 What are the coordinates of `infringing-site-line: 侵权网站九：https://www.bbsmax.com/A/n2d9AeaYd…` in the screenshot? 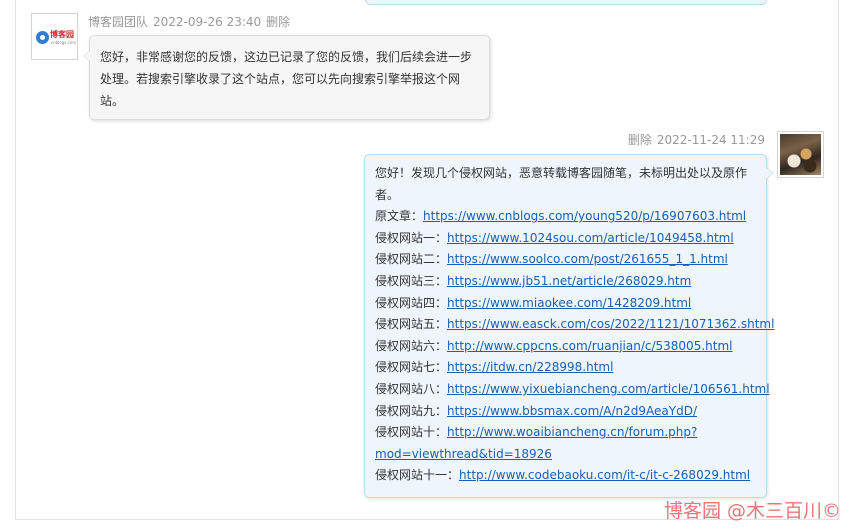 It's located at (565, 412).